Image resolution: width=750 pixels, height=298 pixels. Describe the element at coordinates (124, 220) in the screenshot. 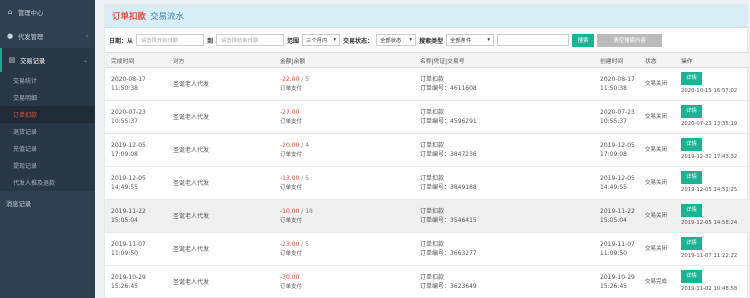

I see `done-time: 15:05:04` at that location.